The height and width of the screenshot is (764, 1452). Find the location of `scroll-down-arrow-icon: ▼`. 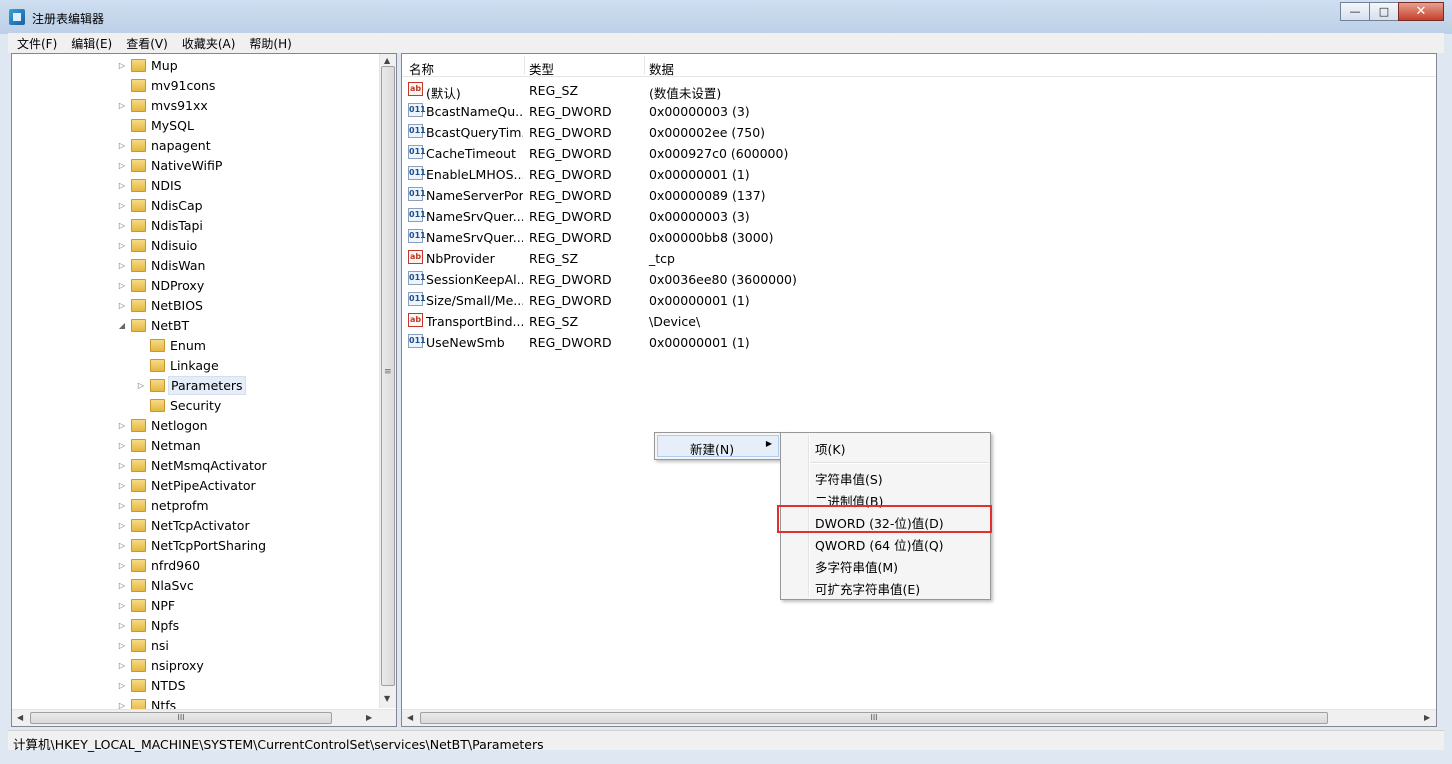

scroll-down-arrow-icon: ▼ is located at coordinates (387, 698).